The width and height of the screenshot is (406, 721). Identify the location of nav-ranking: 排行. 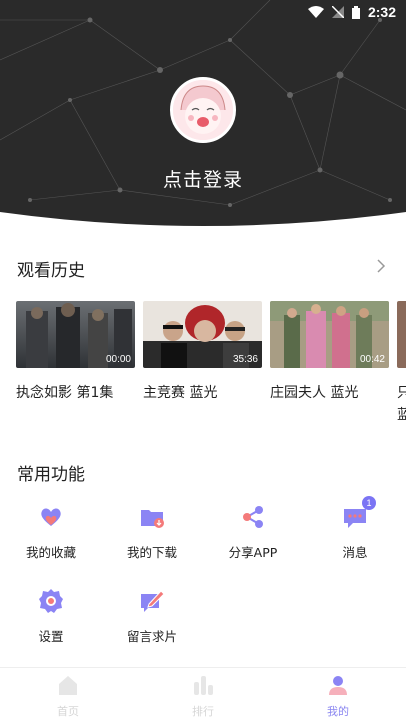
(203, 696).